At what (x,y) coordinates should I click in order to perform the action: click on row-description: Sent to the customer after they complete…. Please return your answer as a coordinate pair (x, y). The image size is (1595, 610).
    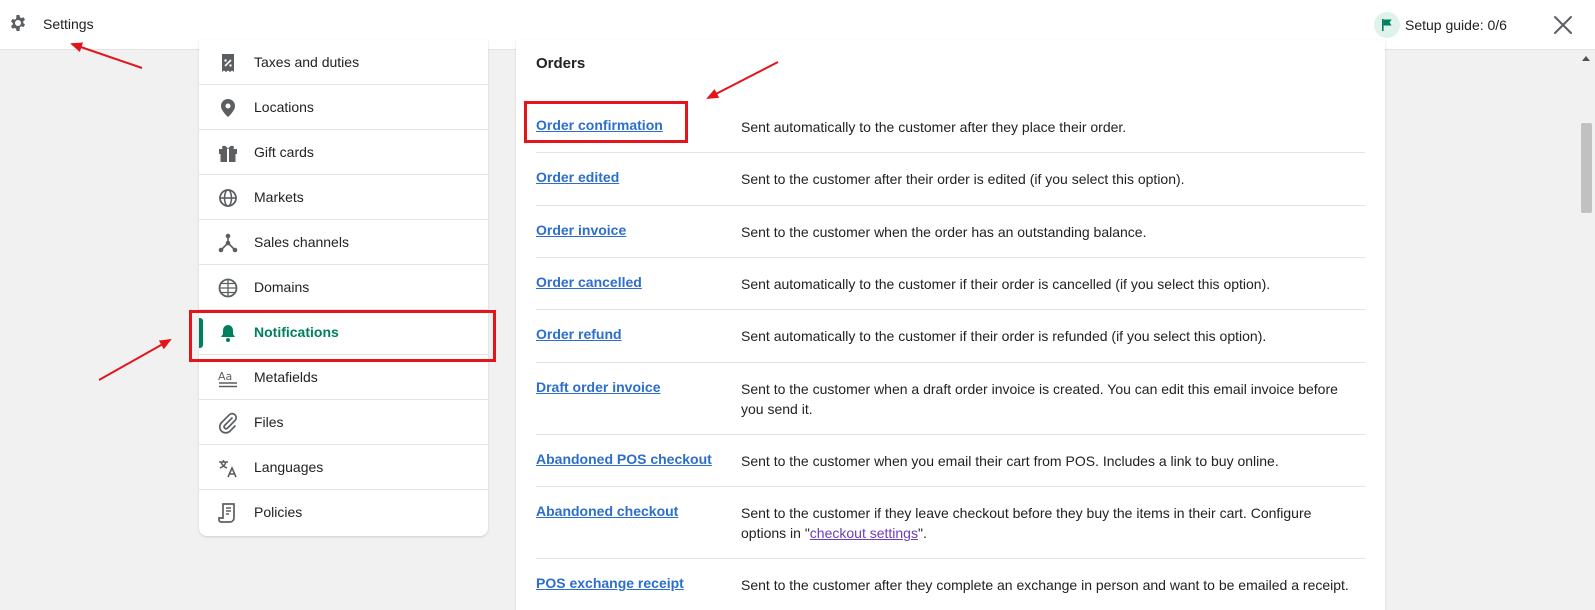
    Looking at the image, I should click on (1045, 585).